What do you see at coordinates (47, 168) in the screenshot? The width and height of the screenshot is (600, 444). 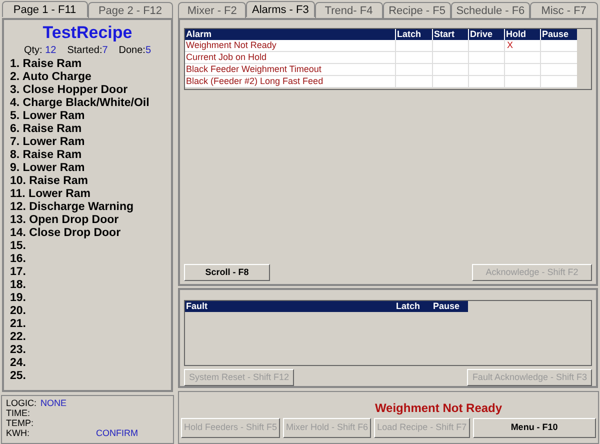 I see `recipe-step: 9. Lower Ram` at bounding box center [47, 168].